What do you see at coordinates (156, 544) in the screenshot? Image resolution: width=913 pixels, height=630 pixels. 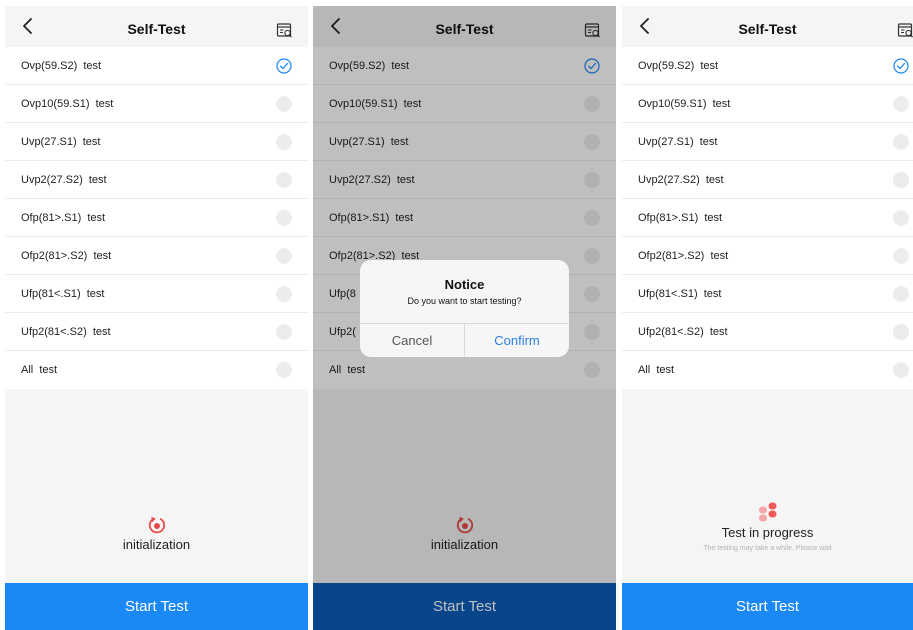 I see `status-label: initialization` at bounding box center [156, 544].